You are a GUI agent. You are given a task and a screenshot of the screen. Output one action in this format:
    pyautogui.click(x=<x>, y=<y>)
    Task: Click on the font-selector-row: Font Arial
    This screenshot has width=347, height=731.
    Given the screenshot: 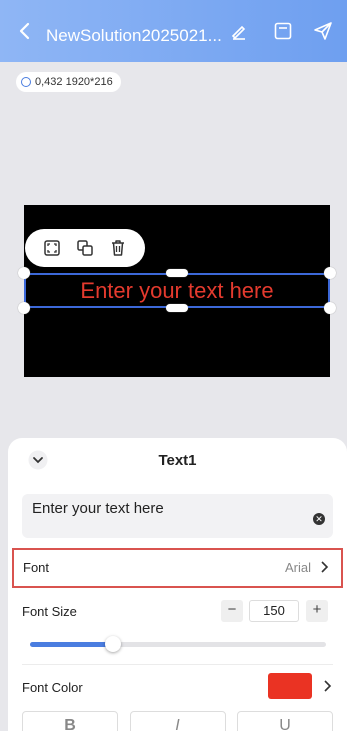 What is the action you would take?
    pyautogui.click(x=177, y=568)
    